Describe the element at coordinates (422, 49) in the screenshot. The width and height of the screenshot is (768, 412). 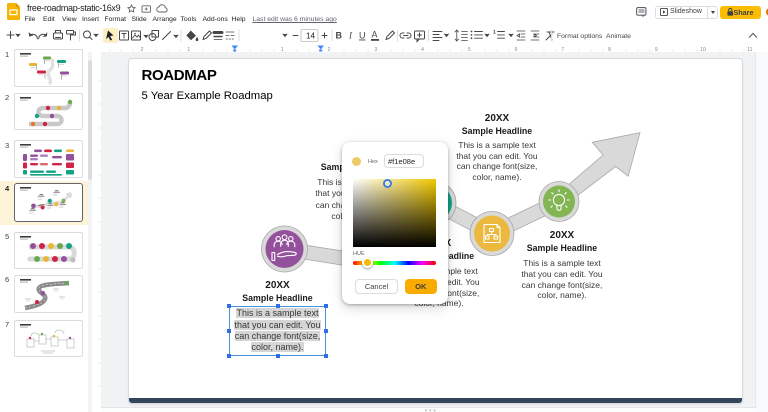
I see `svg-text: 4` at that location.